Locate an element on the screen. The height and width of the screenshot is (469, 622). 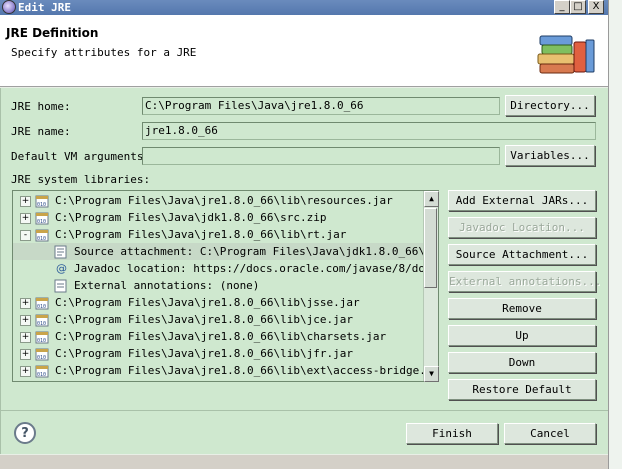
cancel-button: Cancel is located at coordinates (550, 433).